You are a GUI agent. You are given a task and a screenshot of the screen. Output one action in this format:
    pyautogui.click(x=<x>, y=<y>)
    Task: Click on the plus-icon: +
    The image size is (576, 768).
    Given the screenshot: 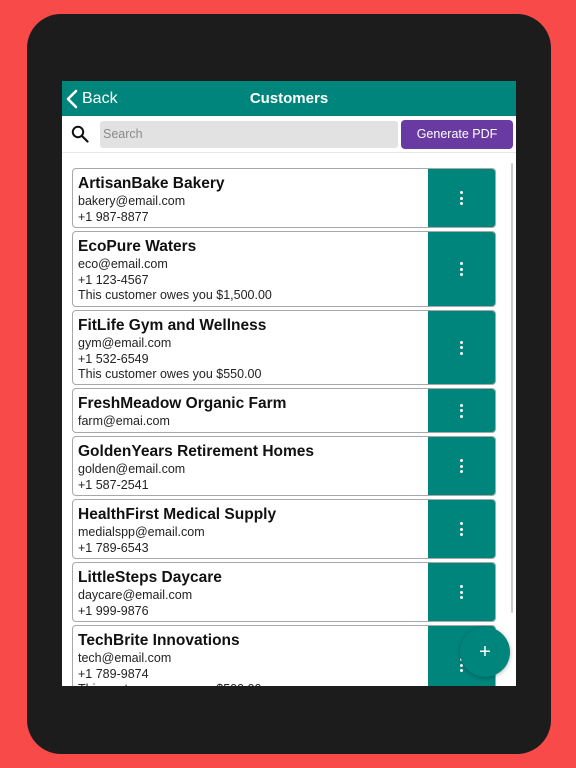 What is the action you would take?
    pyautogui.click(x=485, y=651)
    